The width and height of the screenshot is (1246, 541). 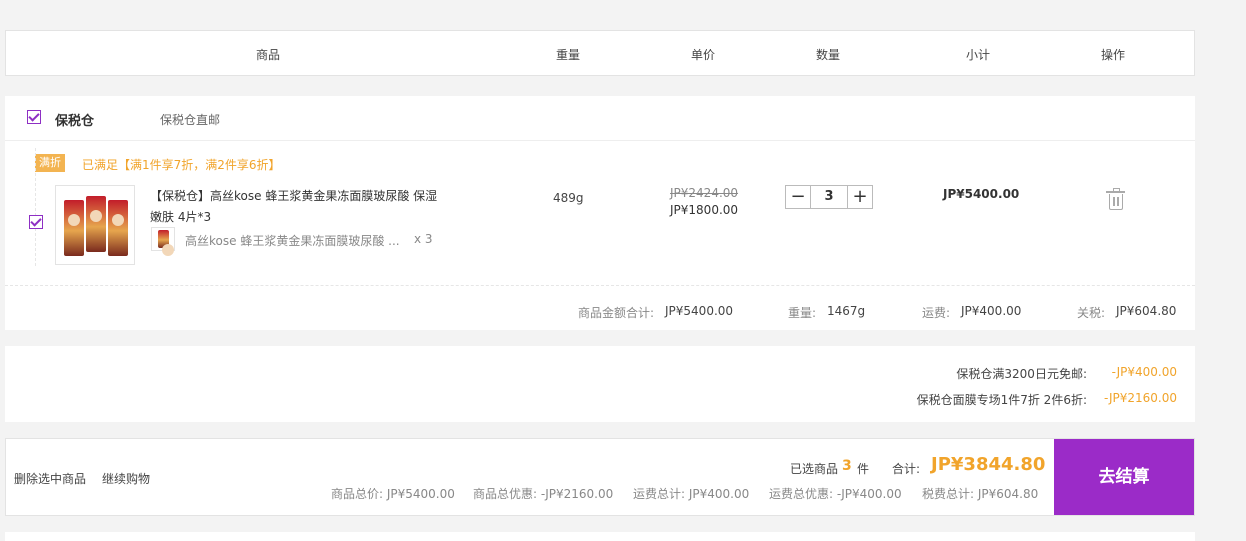 I want to click on delete-selected-link: 删除选中商品, so click(x=50, y=478).